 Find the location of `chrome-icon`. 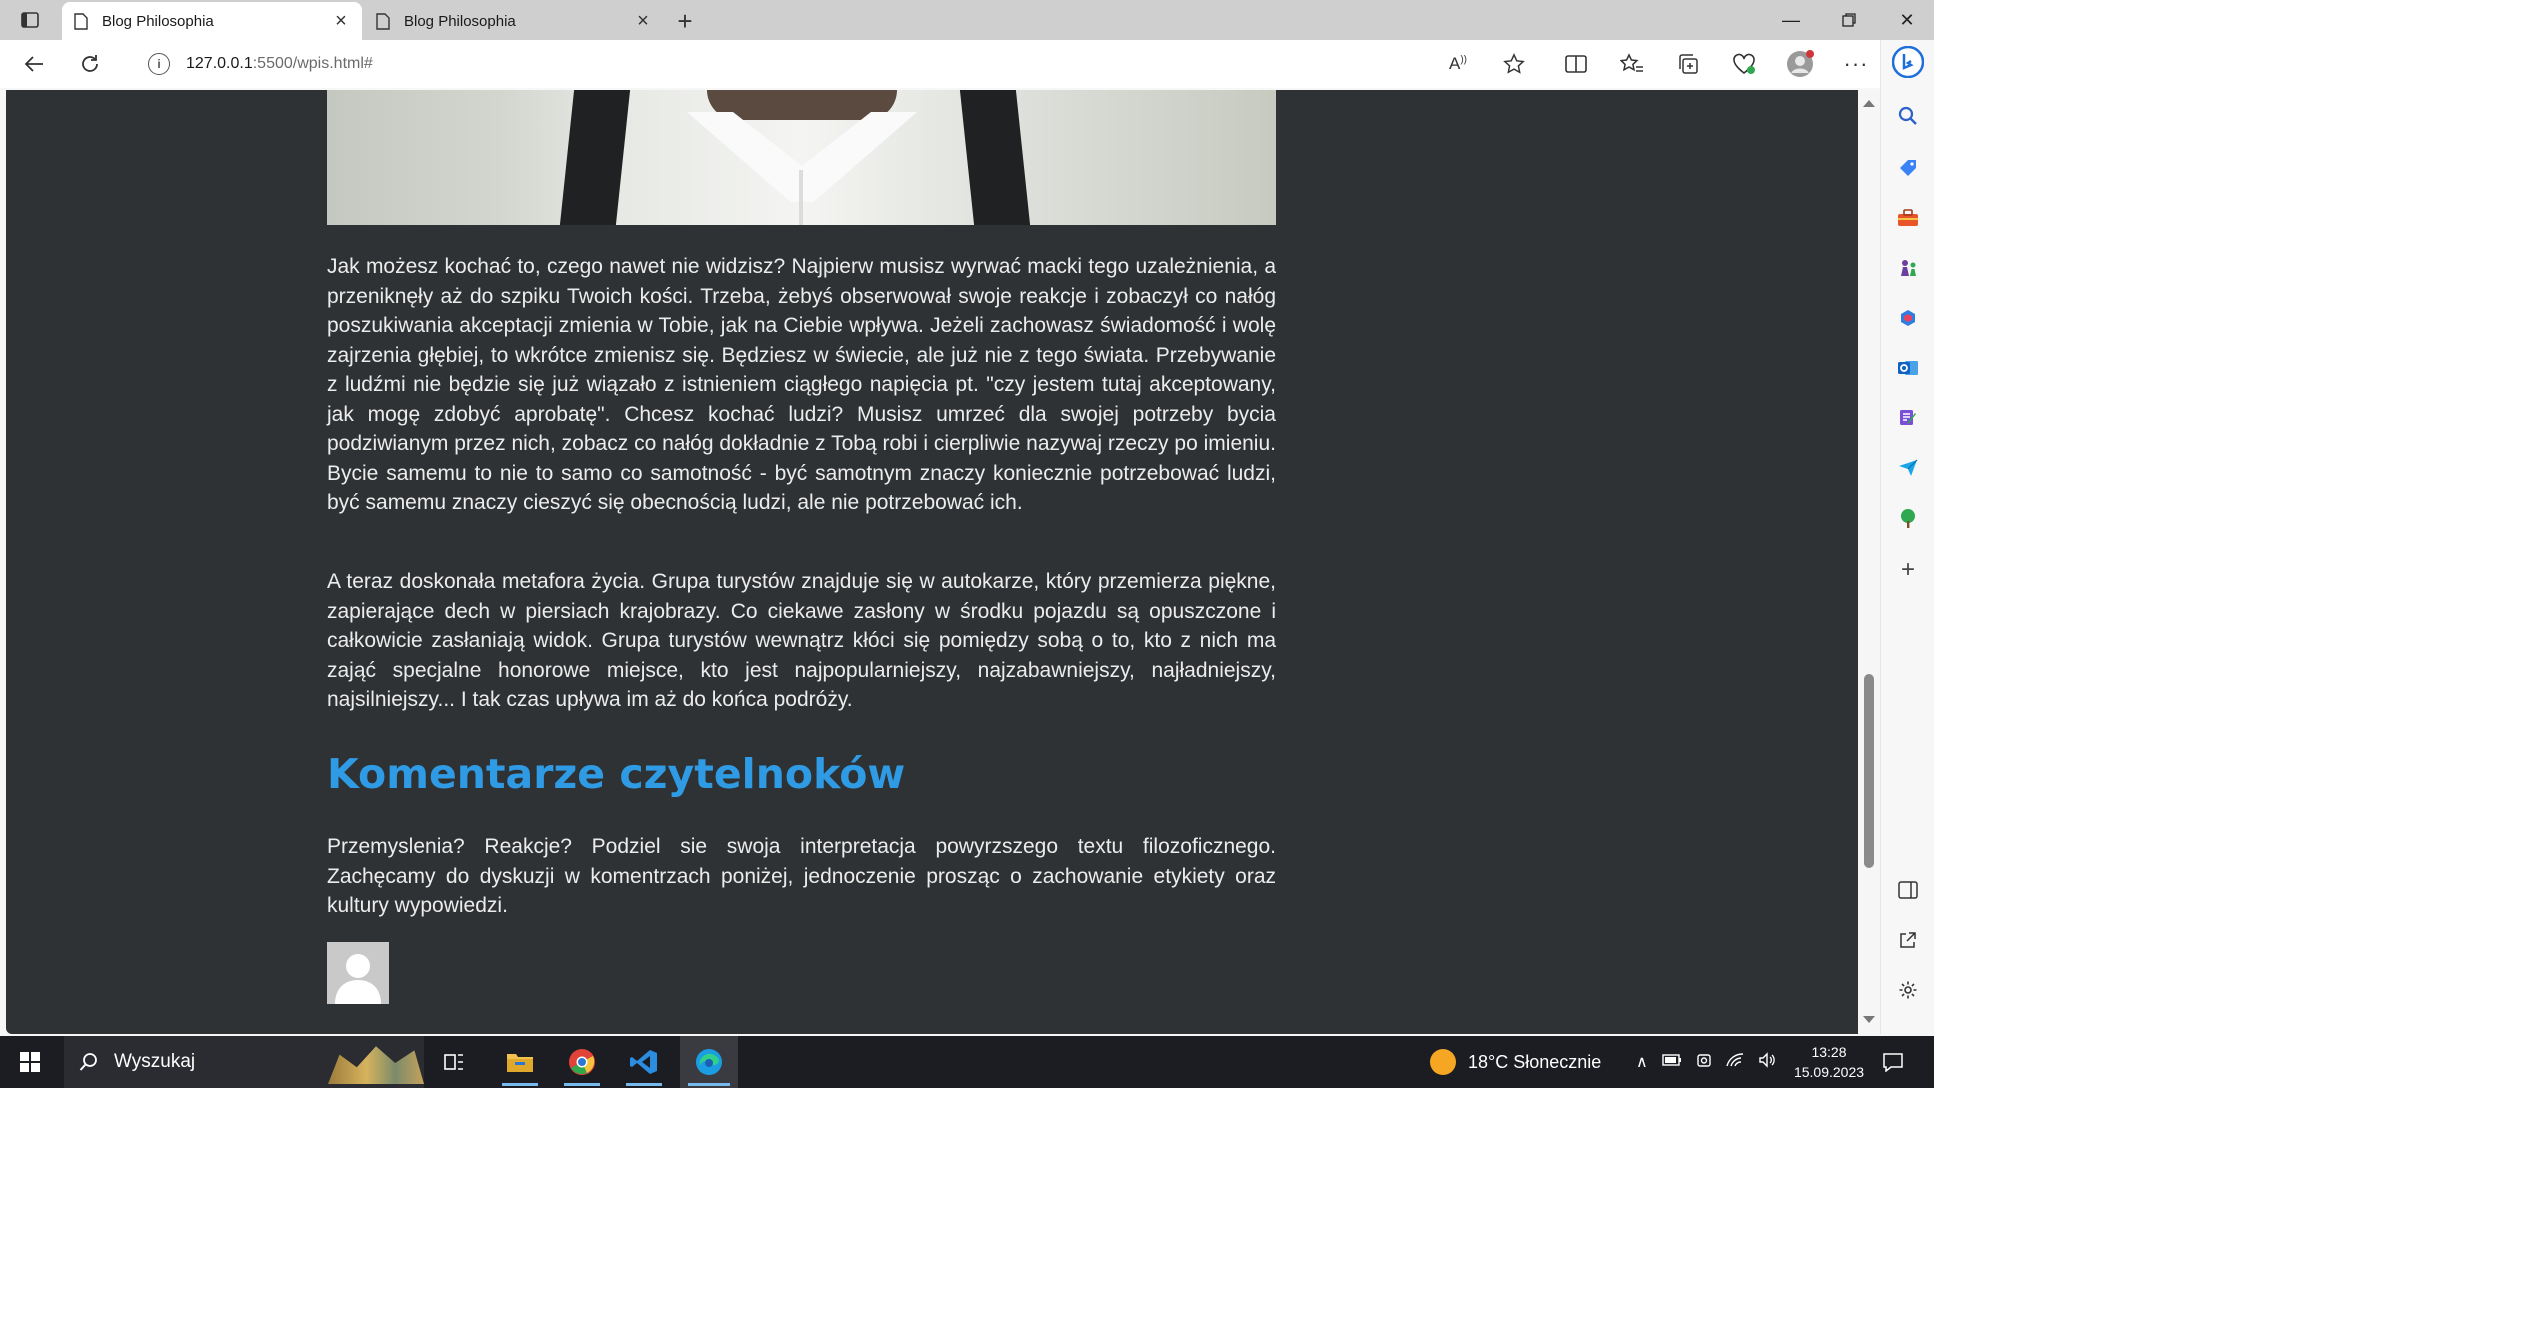

chrome-icon is located at coordinates (582, 1062).